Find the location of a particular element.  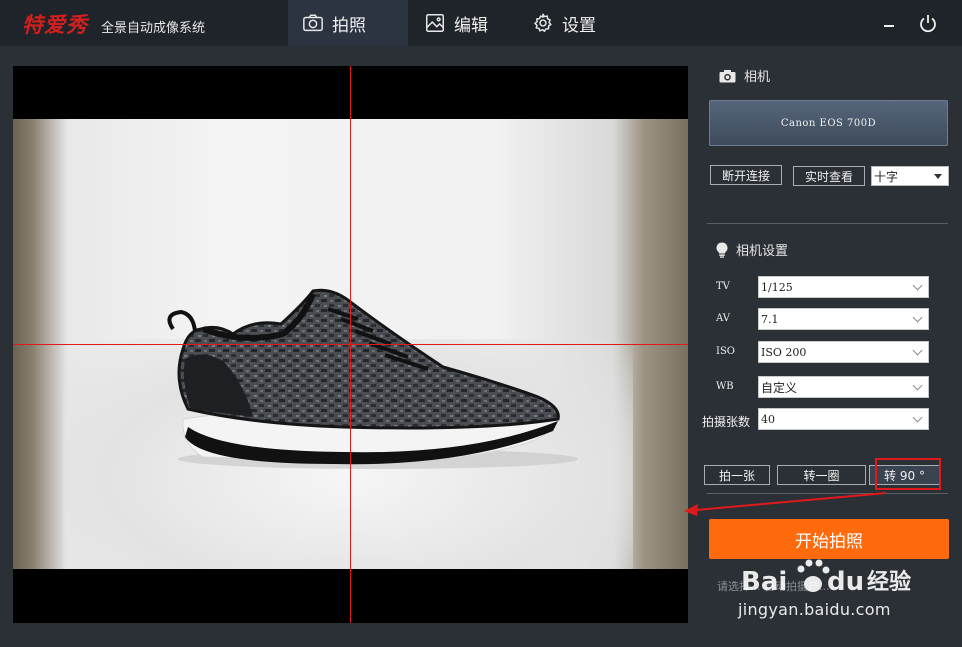

camera-model-display: Canon EOS 700D is located at coordinates (828, 123).